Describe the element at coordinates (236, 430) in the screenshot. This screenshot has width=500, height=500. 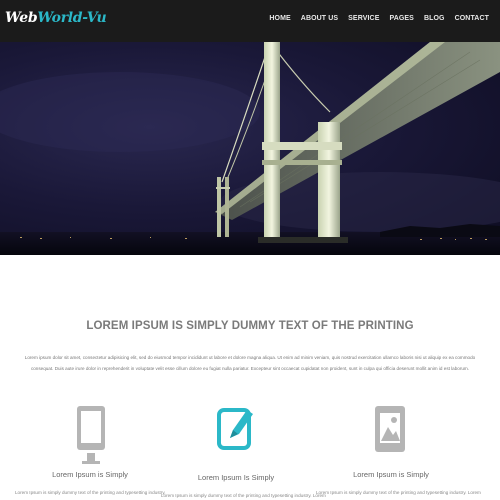
I see `edit-icon` at that location.